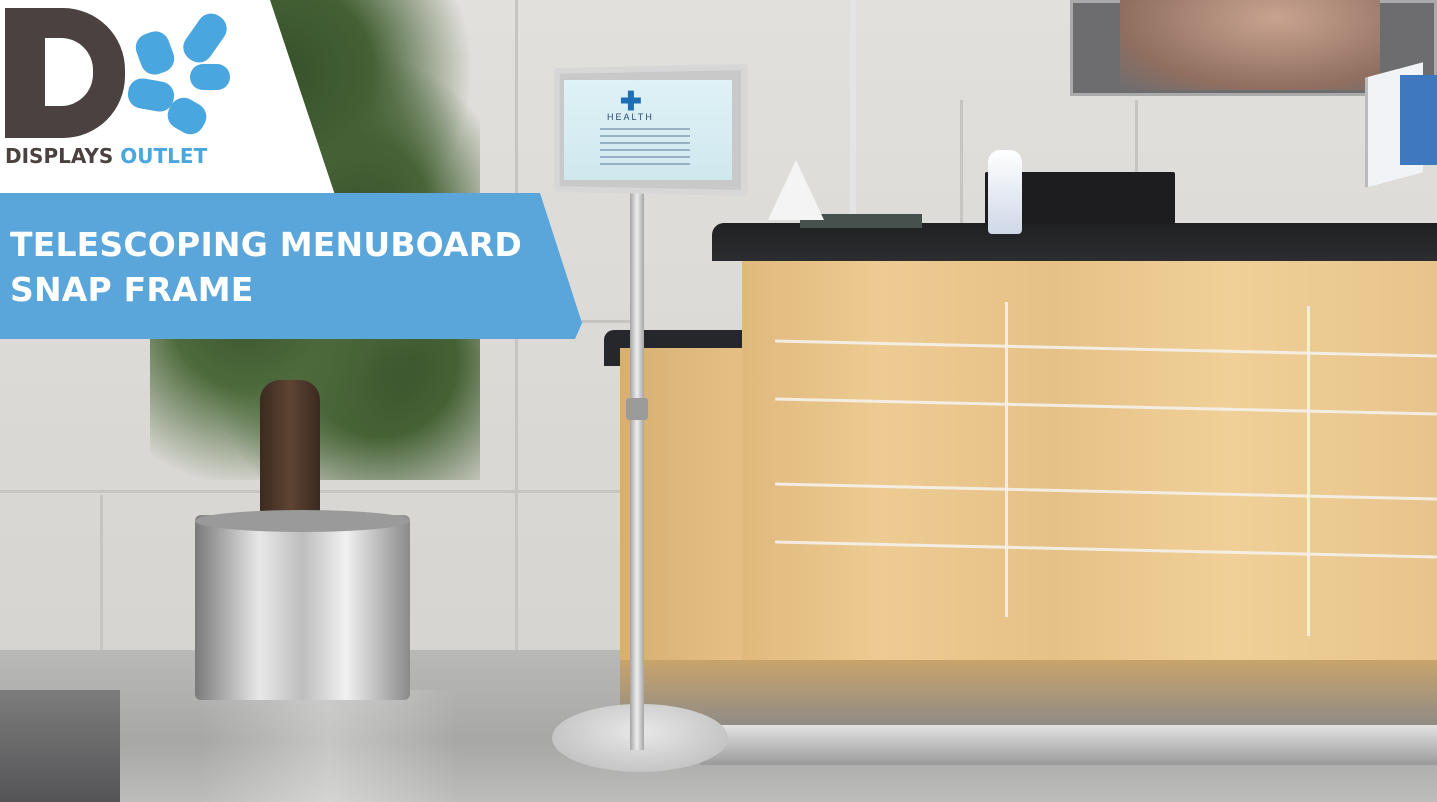 This screenshot has width=1437, height=802. What do you see at coordinates (630, 117) in the screenshot?
I see `poster-title: HEALTH` at bounding box center [630, 117].